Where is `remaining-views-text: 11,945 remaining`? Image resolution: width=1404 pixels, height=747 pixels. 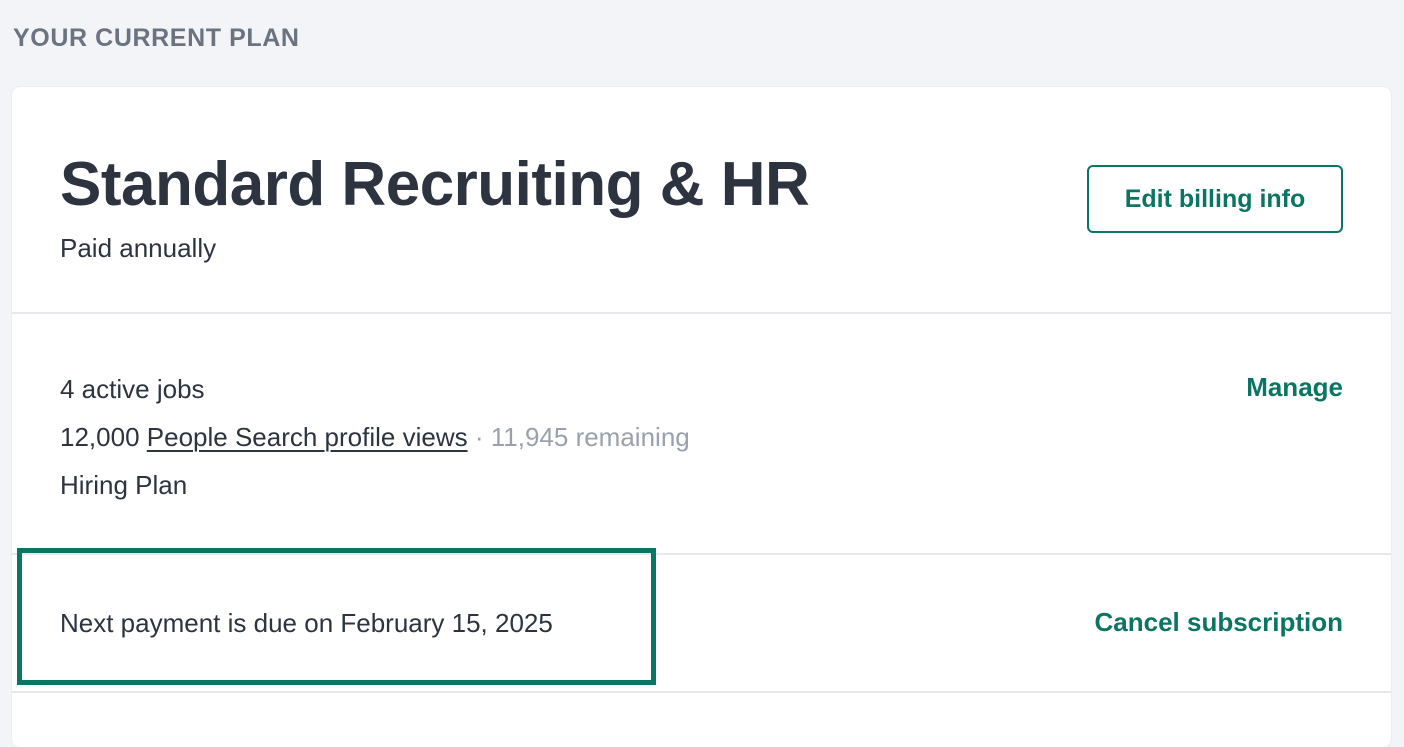
remaining-views-text: 11,945 remaining is located at coordinates (590, 437).